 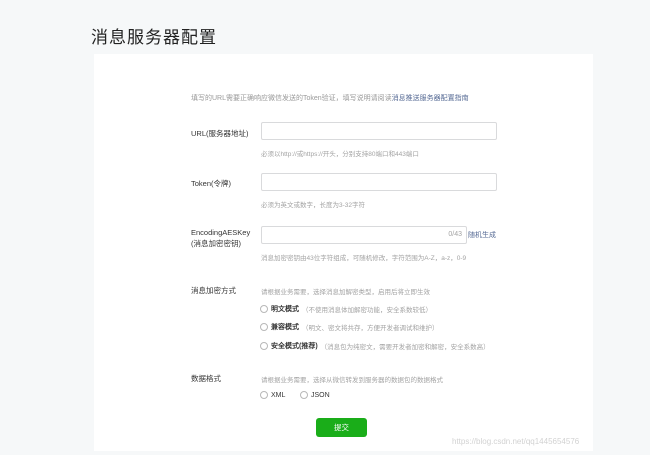 What do you see at coordinates (278, 395) in the screenshot?
I see `option-name: XML` at bounding box center [278, 395].